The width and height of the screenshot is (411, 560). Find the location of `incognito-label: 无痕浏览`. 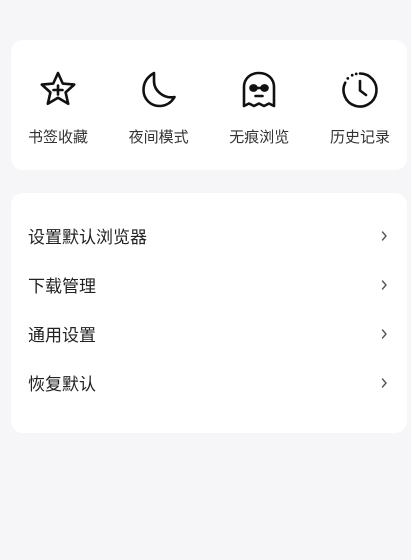

incognito-label: 无痕浏览 is located at coordinates (259, 137).